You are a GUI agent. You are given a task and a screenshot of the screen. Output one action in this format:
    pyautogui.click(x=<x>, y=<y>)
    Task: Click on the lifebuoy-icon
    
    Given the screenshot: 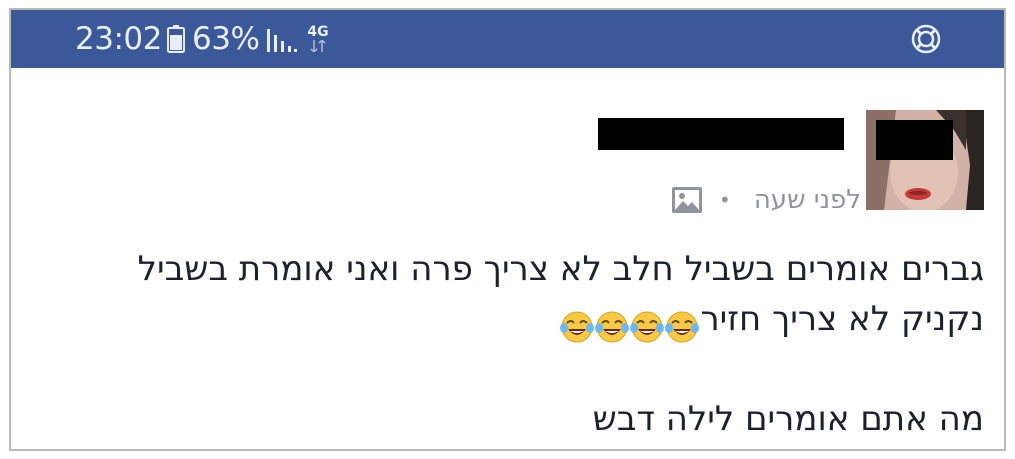 What is the action you would take?
    pyautogui.click(x=926, y=39)
    